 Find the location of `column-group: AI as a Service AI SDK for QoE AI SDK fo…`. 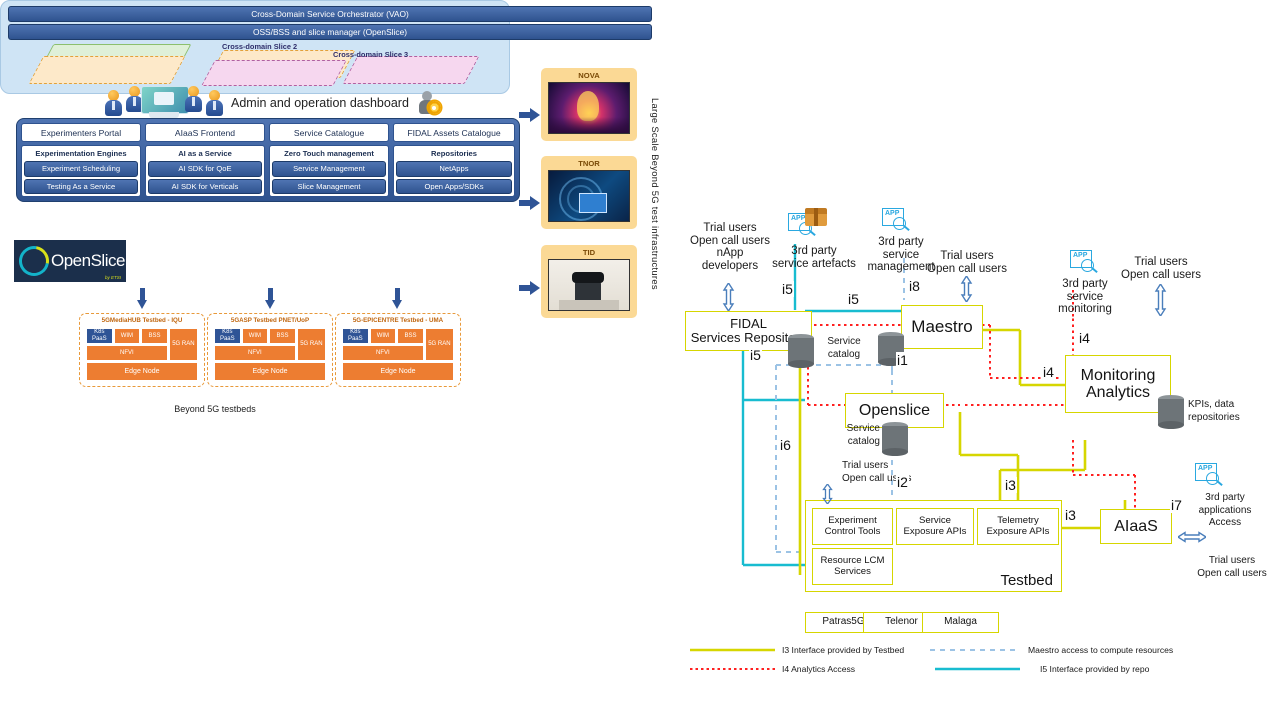

column-group: AI as a Service AI SDK for QoE AI SDK fo… is located at coordinates (205, 171).